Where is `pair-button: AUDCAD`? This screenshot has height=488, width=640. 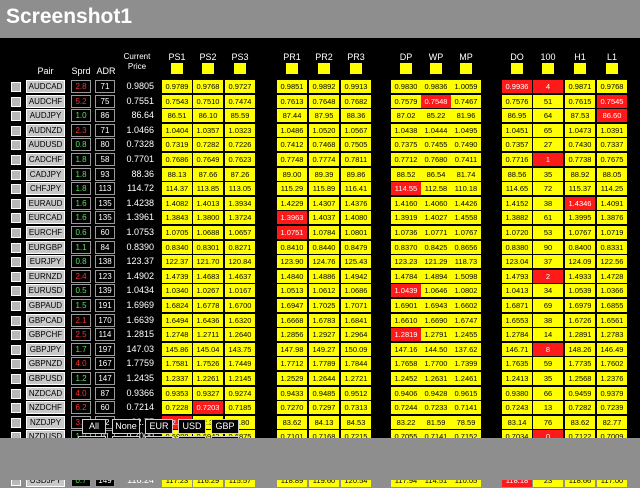
pair-button: AUDCAD is located at coordinates (45, 86).